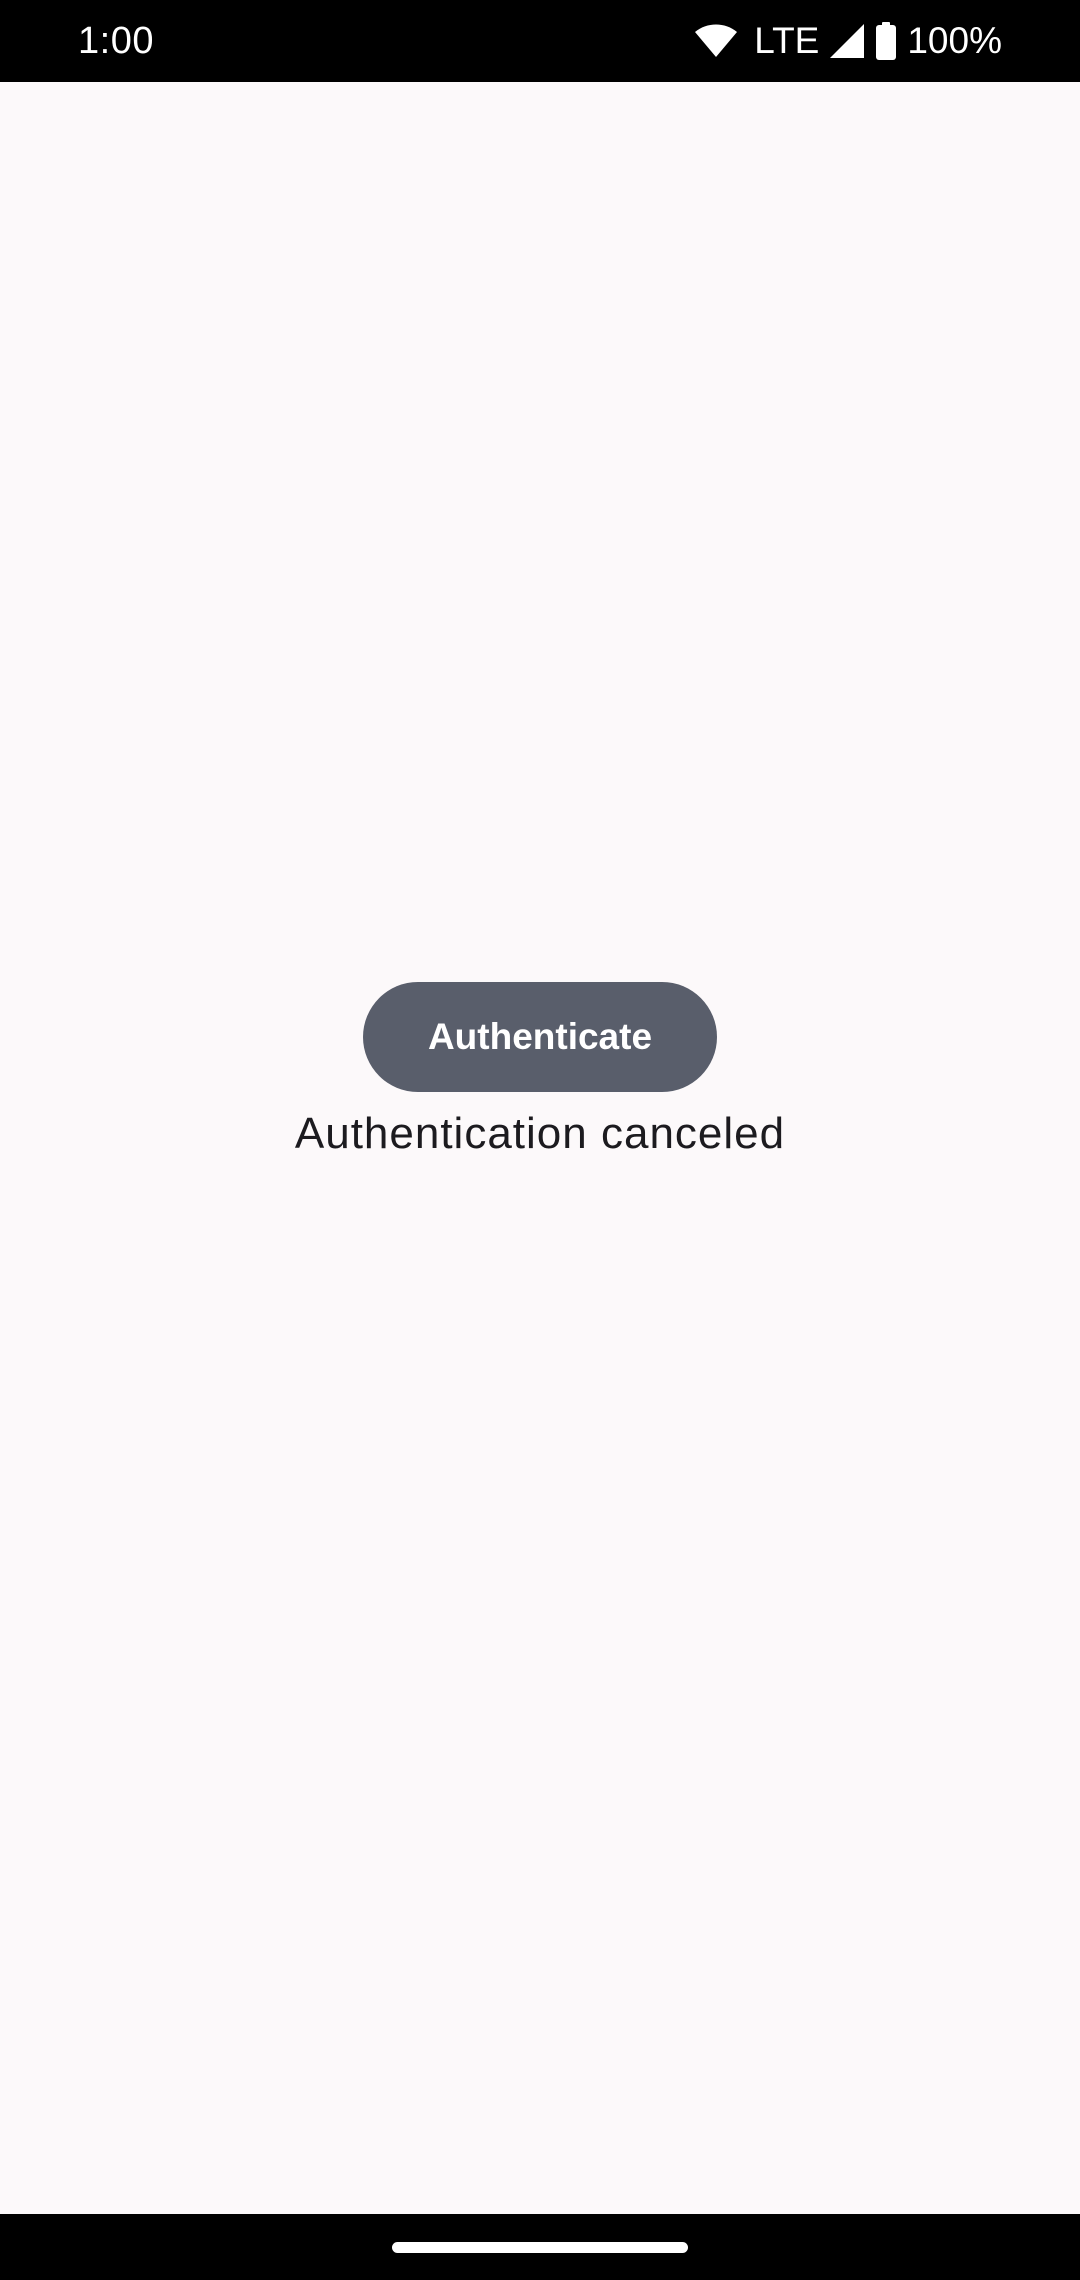 The image size is (1080, 2280). Describe the element at coordinates (540, 41) in the screenshot. I see `status-bar: 1:00 LTE 100%` at that location.